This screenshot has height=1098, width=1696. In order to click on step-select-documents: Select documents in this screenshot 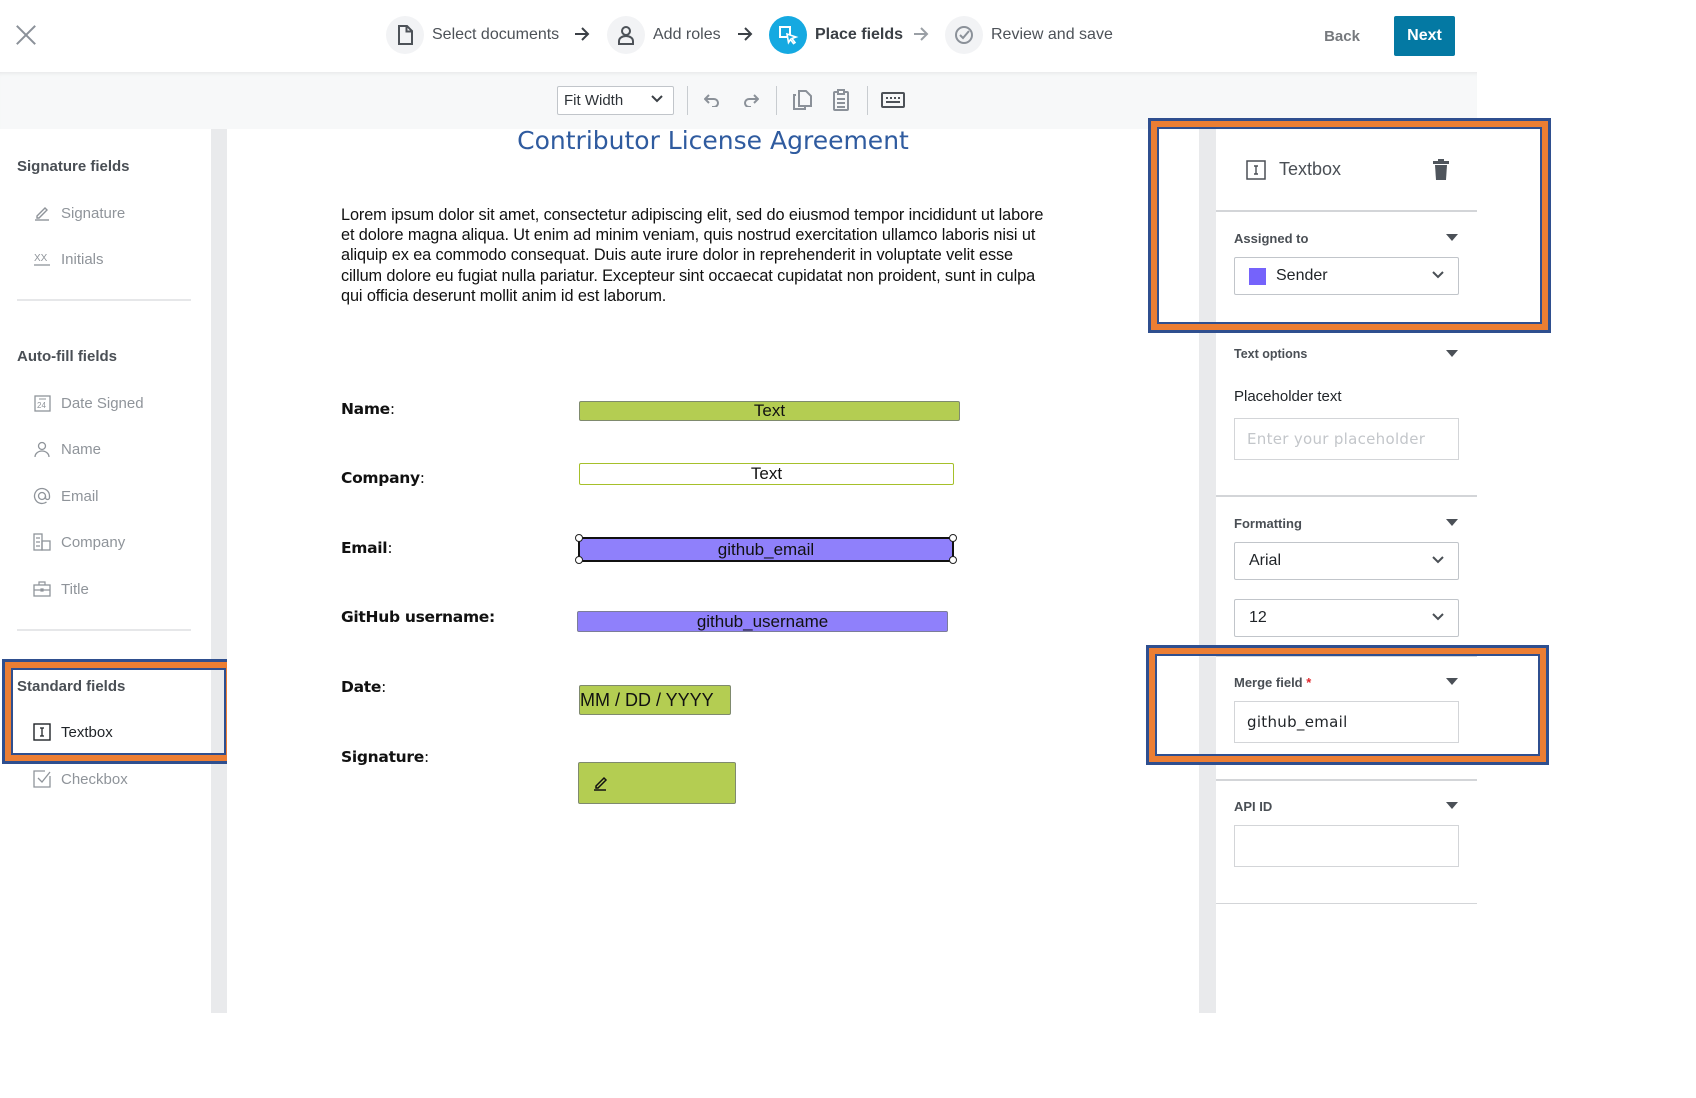, I will do `click(472, 35)`.